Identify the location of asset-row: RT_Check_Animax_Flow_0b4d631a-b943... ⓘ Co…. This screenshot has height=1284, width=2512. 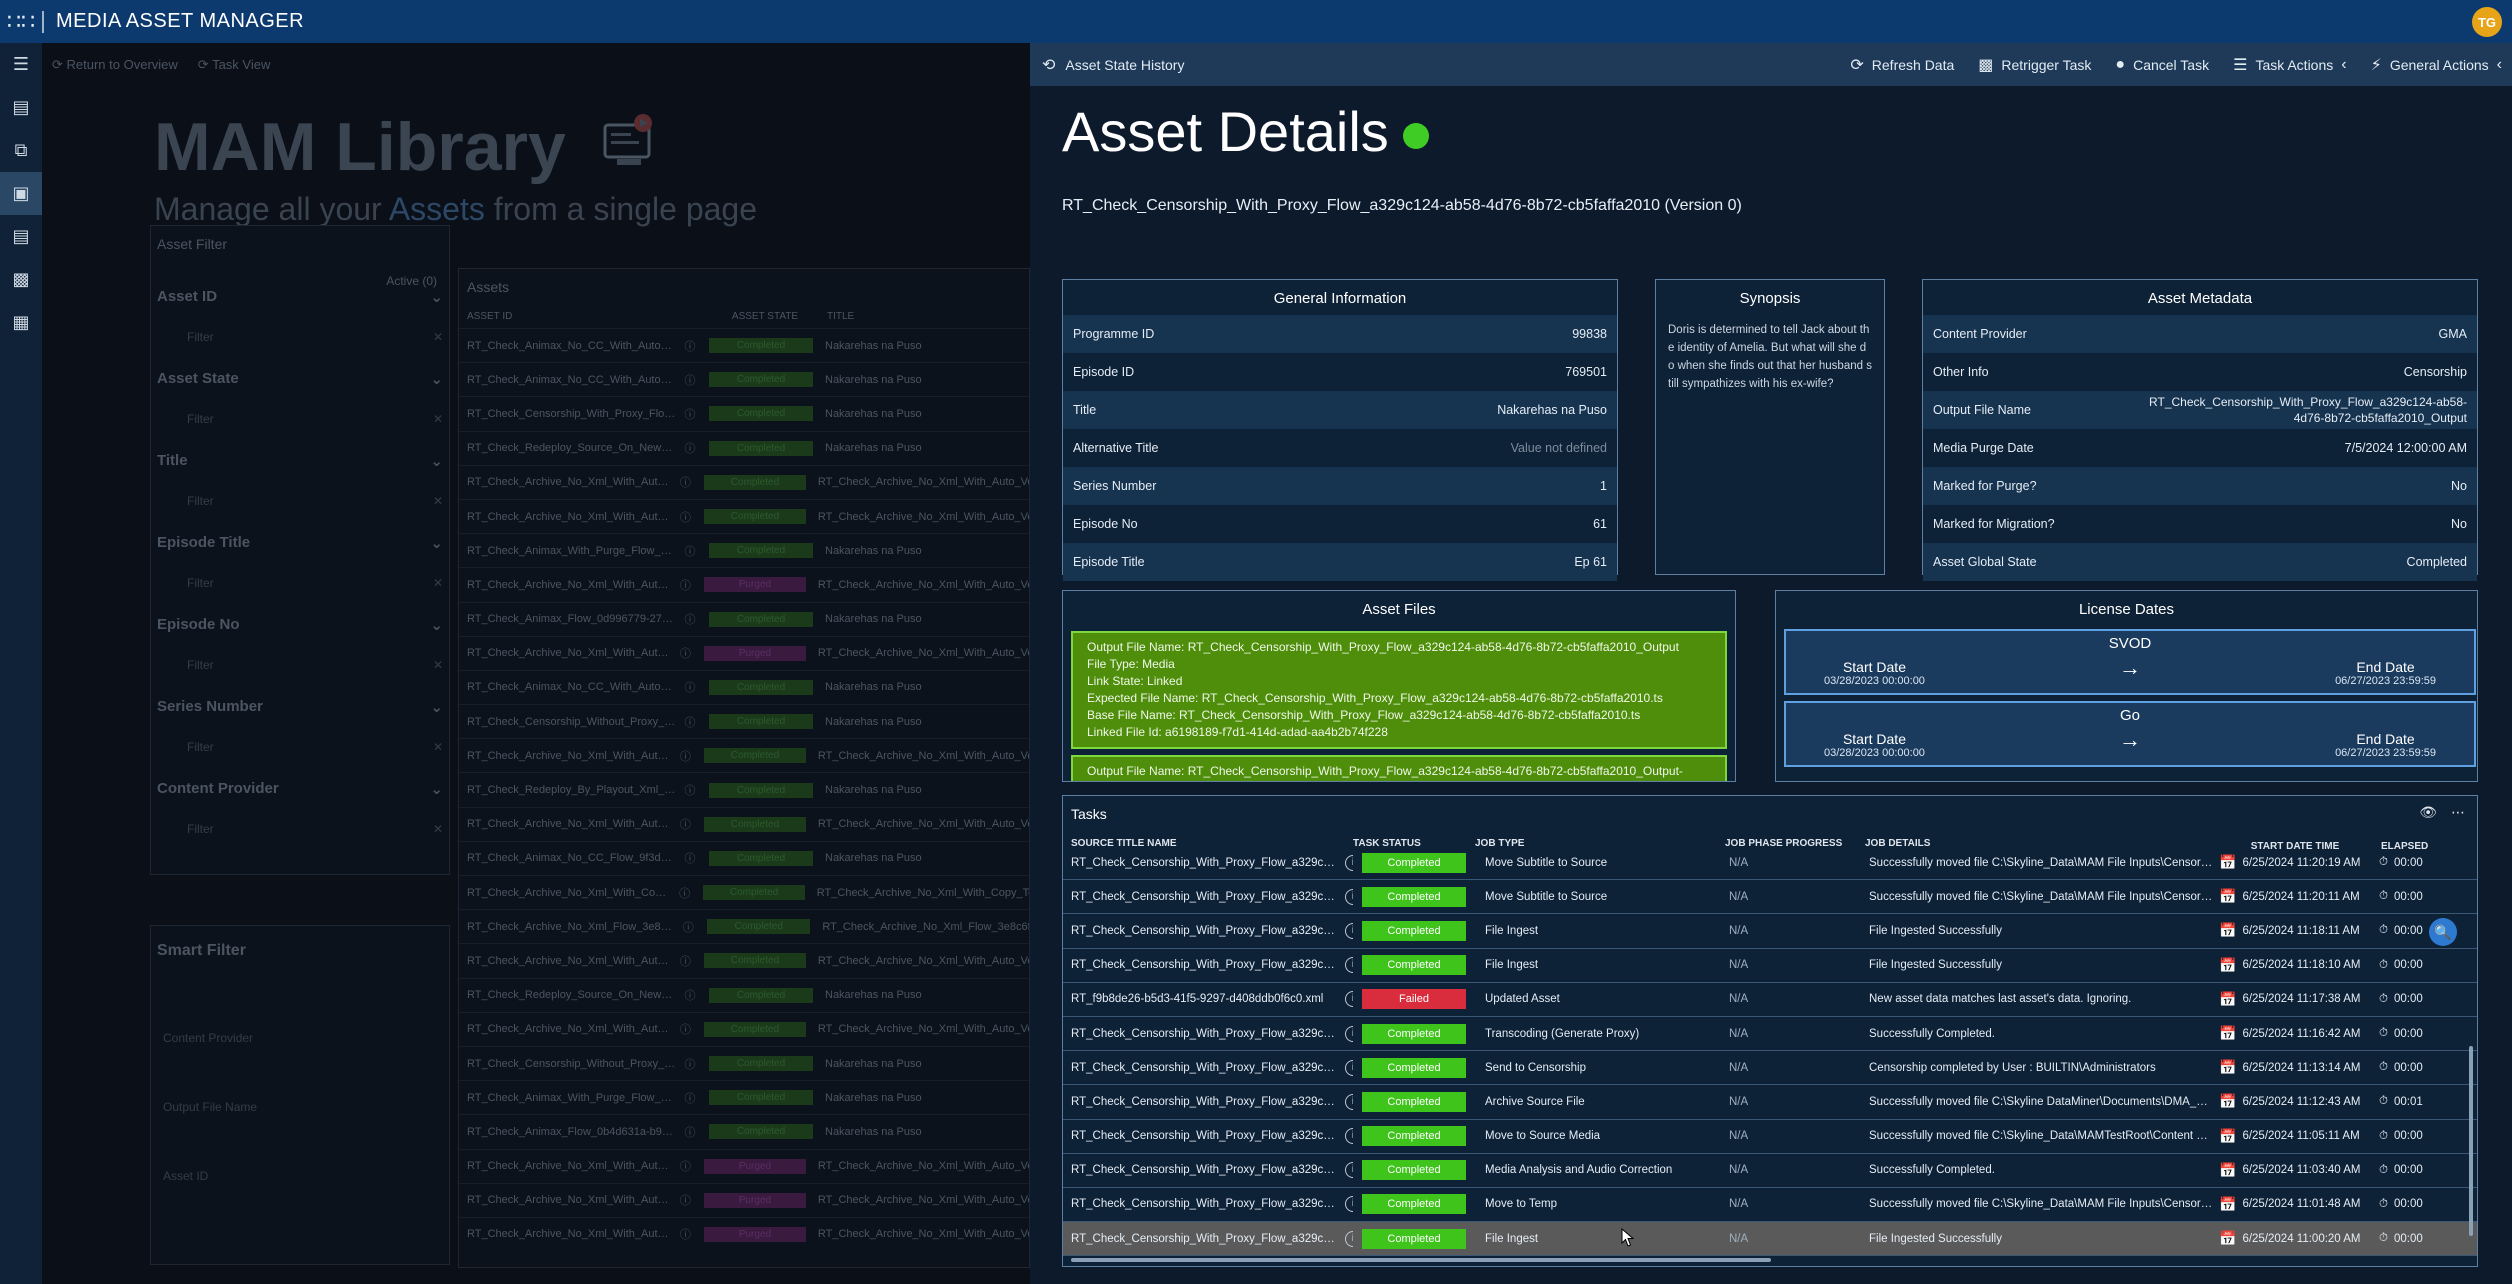
(744, 1131).